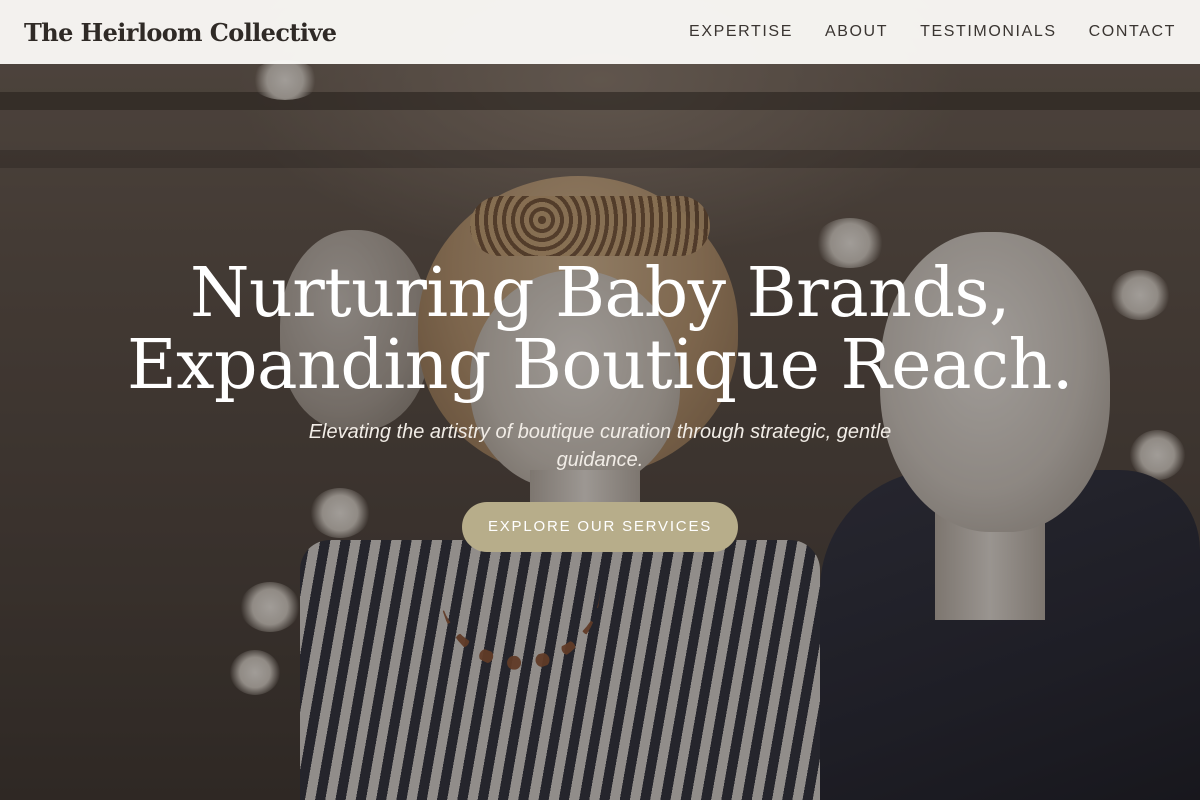  Describe the element at coordinates (988, 32) in the screenshot. I see `nav-link-testimonials: TESTIMONIALS` at that location.